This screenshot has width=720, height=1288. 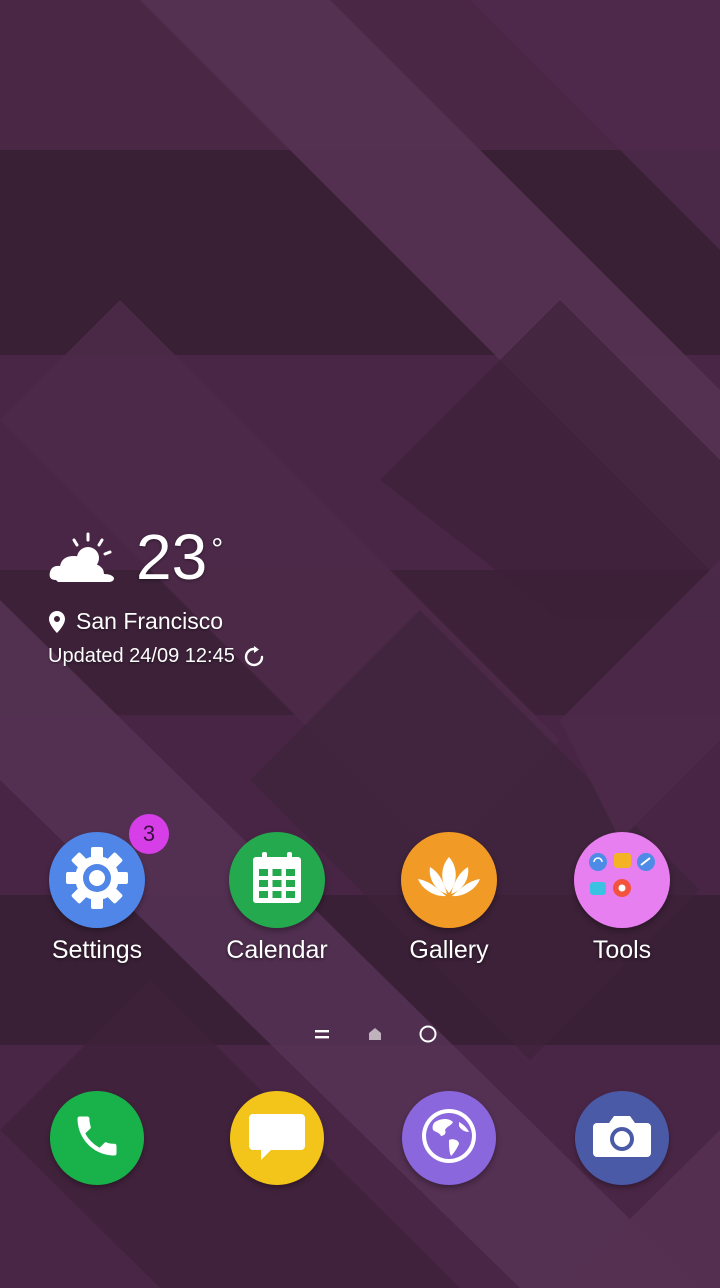 I want to click on phone-app-icon, so click(x=97, y=1138).